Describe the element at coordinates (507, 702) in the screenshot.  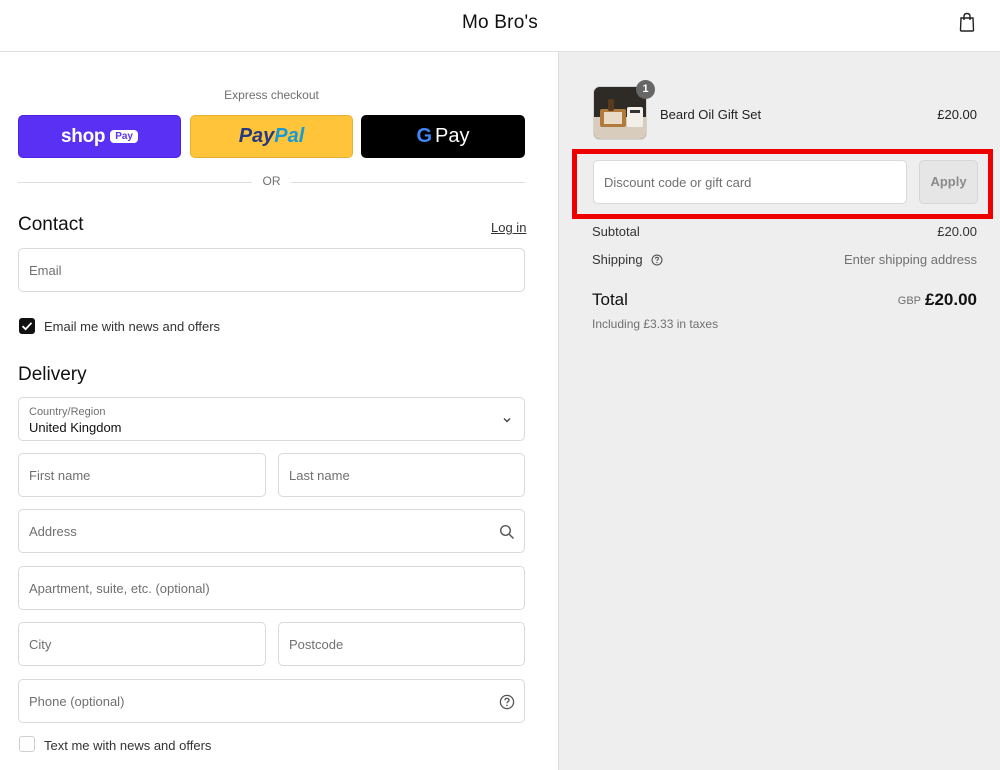
I see `help-circle-icon` at that location.